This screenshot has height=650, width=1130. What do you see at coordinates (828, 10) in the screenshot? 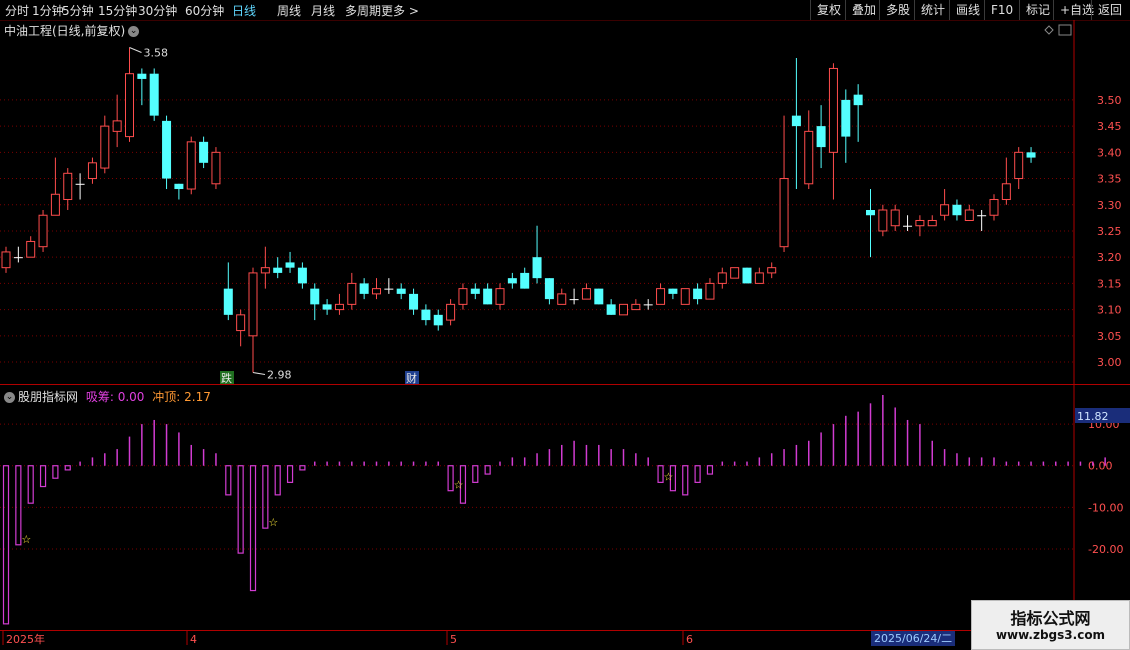
I see `toolbar-button-0: 复权` at bounding box center [828, 10].